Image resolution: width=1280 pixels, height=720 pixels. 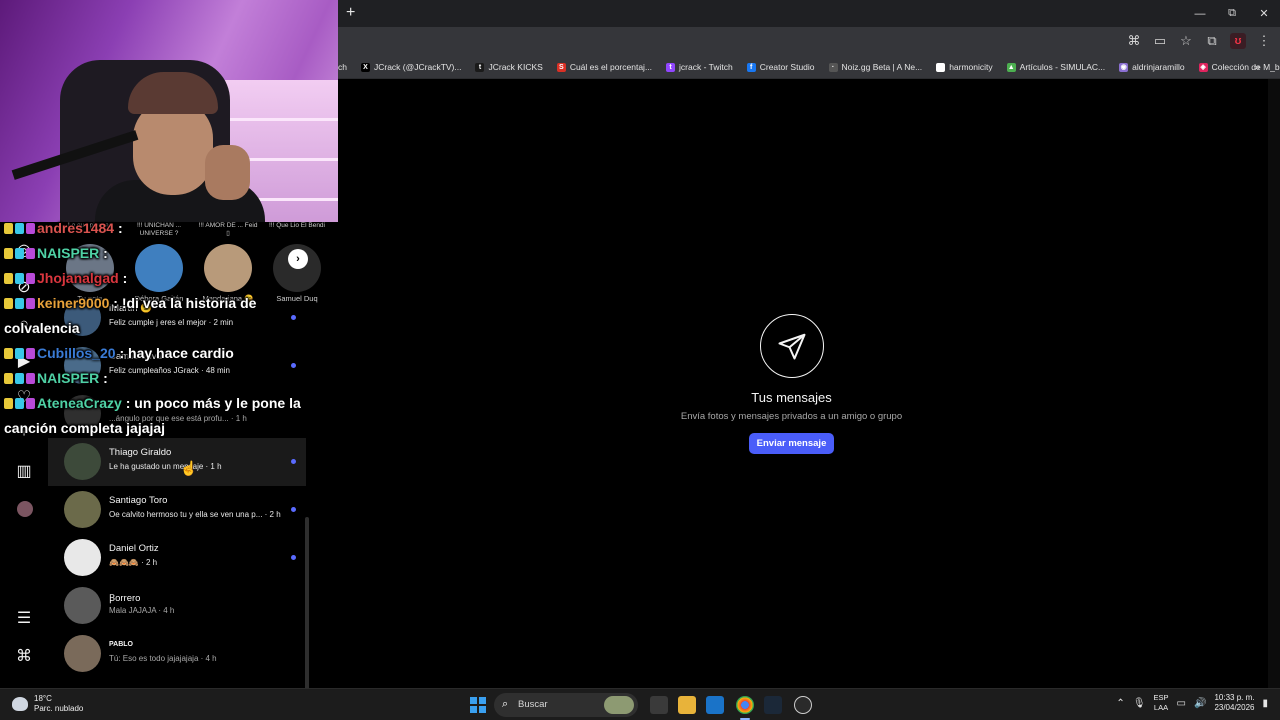 What do you see at coordinates (533, 704) in the screenshot?
I see `taskbar-search-label: Buscar` at bounding box center [533, 704].